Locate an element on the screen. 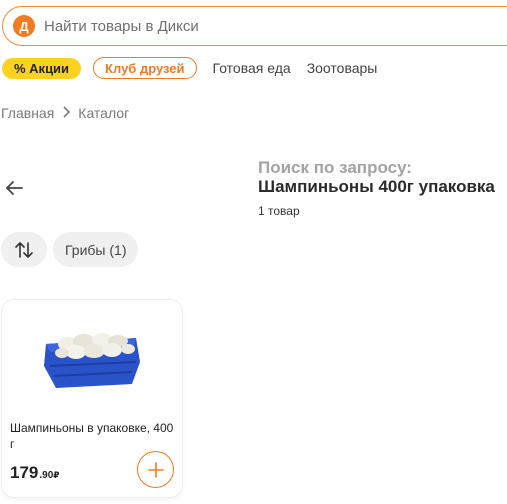  chevron-right-icon is located at coordinates (66, 113).